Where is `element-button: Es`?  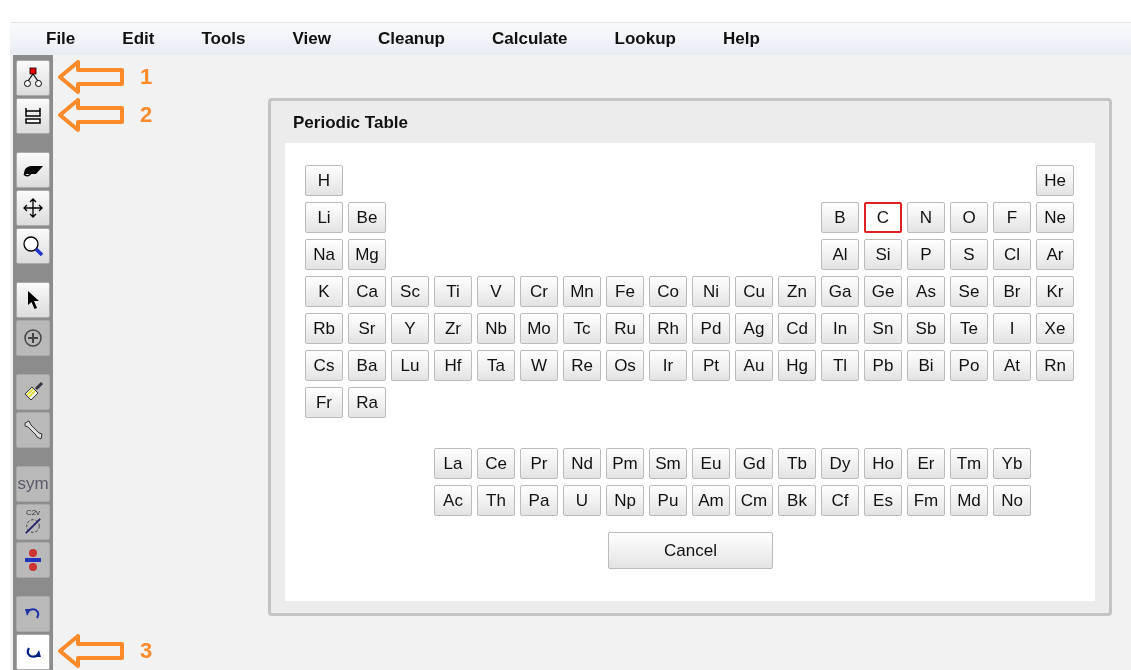
element-button: Es is located at coordinates (883, 500).